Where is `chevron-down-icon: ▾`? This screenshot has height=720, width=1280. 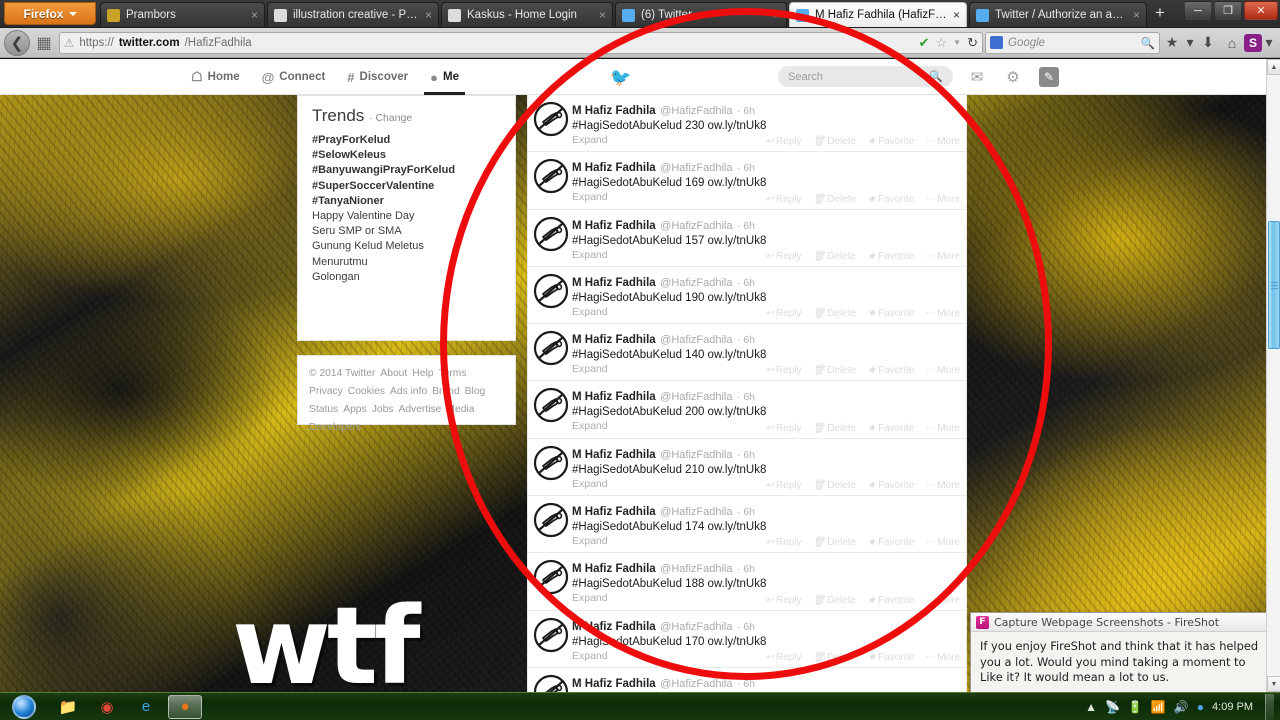 chevron-down-icon: ▾ is located at coordinates (1190, 43).